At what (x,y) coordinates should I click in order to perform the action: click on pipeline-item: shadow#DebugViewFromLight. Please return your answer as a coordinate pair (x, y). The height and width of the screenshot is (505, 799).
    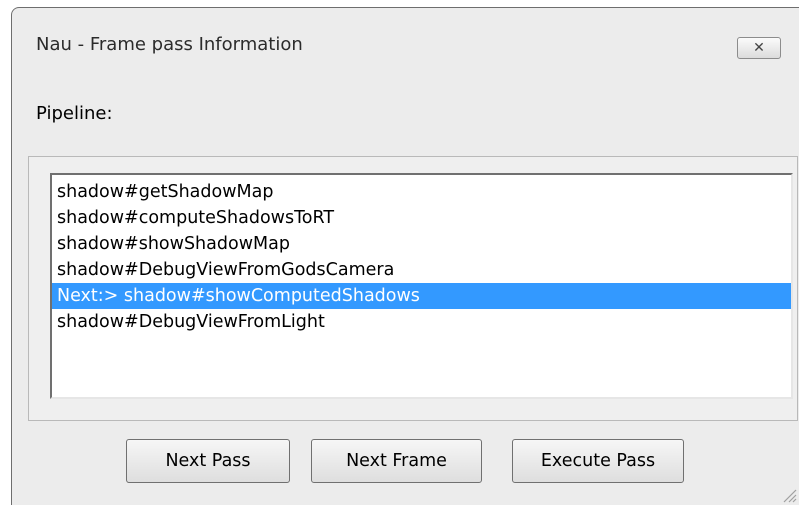
    Looking at the image, I should click on (421, 322).